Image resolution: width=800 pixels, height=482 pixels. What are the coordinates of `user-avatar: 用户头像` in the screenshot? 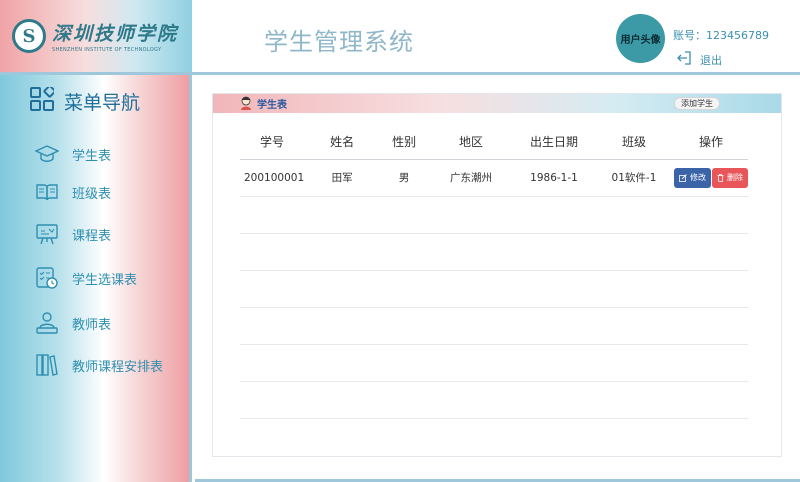 It's located at (640, 38).